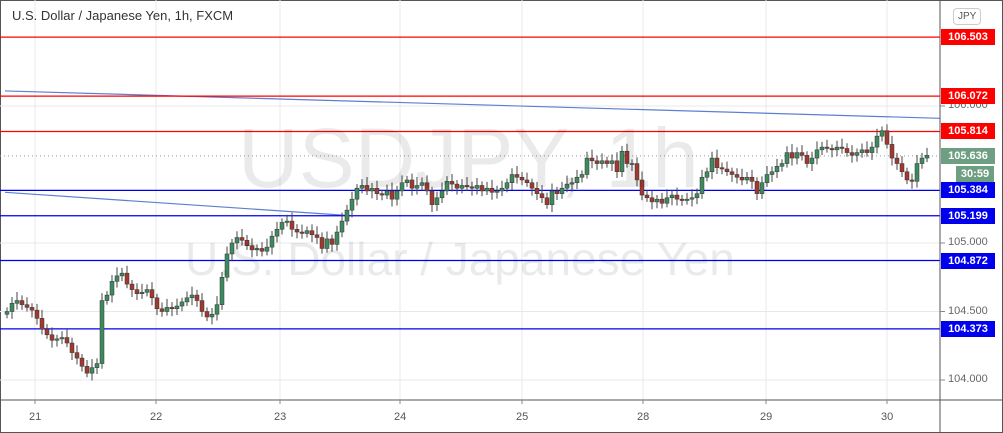 This screenshot has width=1003, height=433. I want to click on time-tick-label: 22, so click(156, 417).